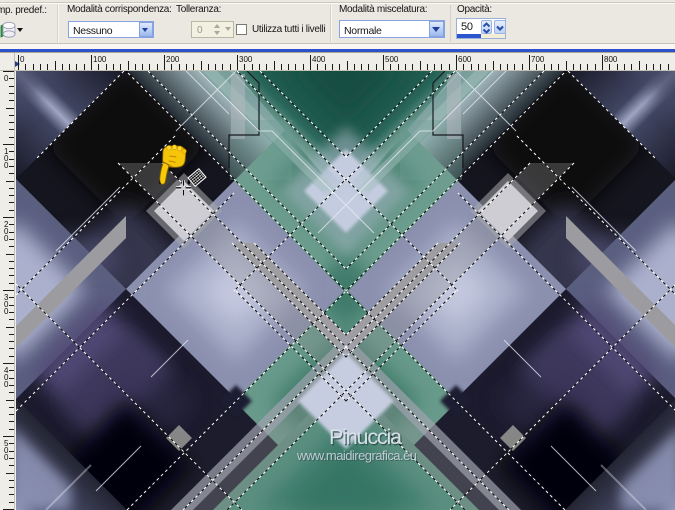 The image size is (675, 510). What do you see at coordinates (365, 437) in the screenshot?
I see `svg-text: Pinuccia` at bounding box center [365, 437].